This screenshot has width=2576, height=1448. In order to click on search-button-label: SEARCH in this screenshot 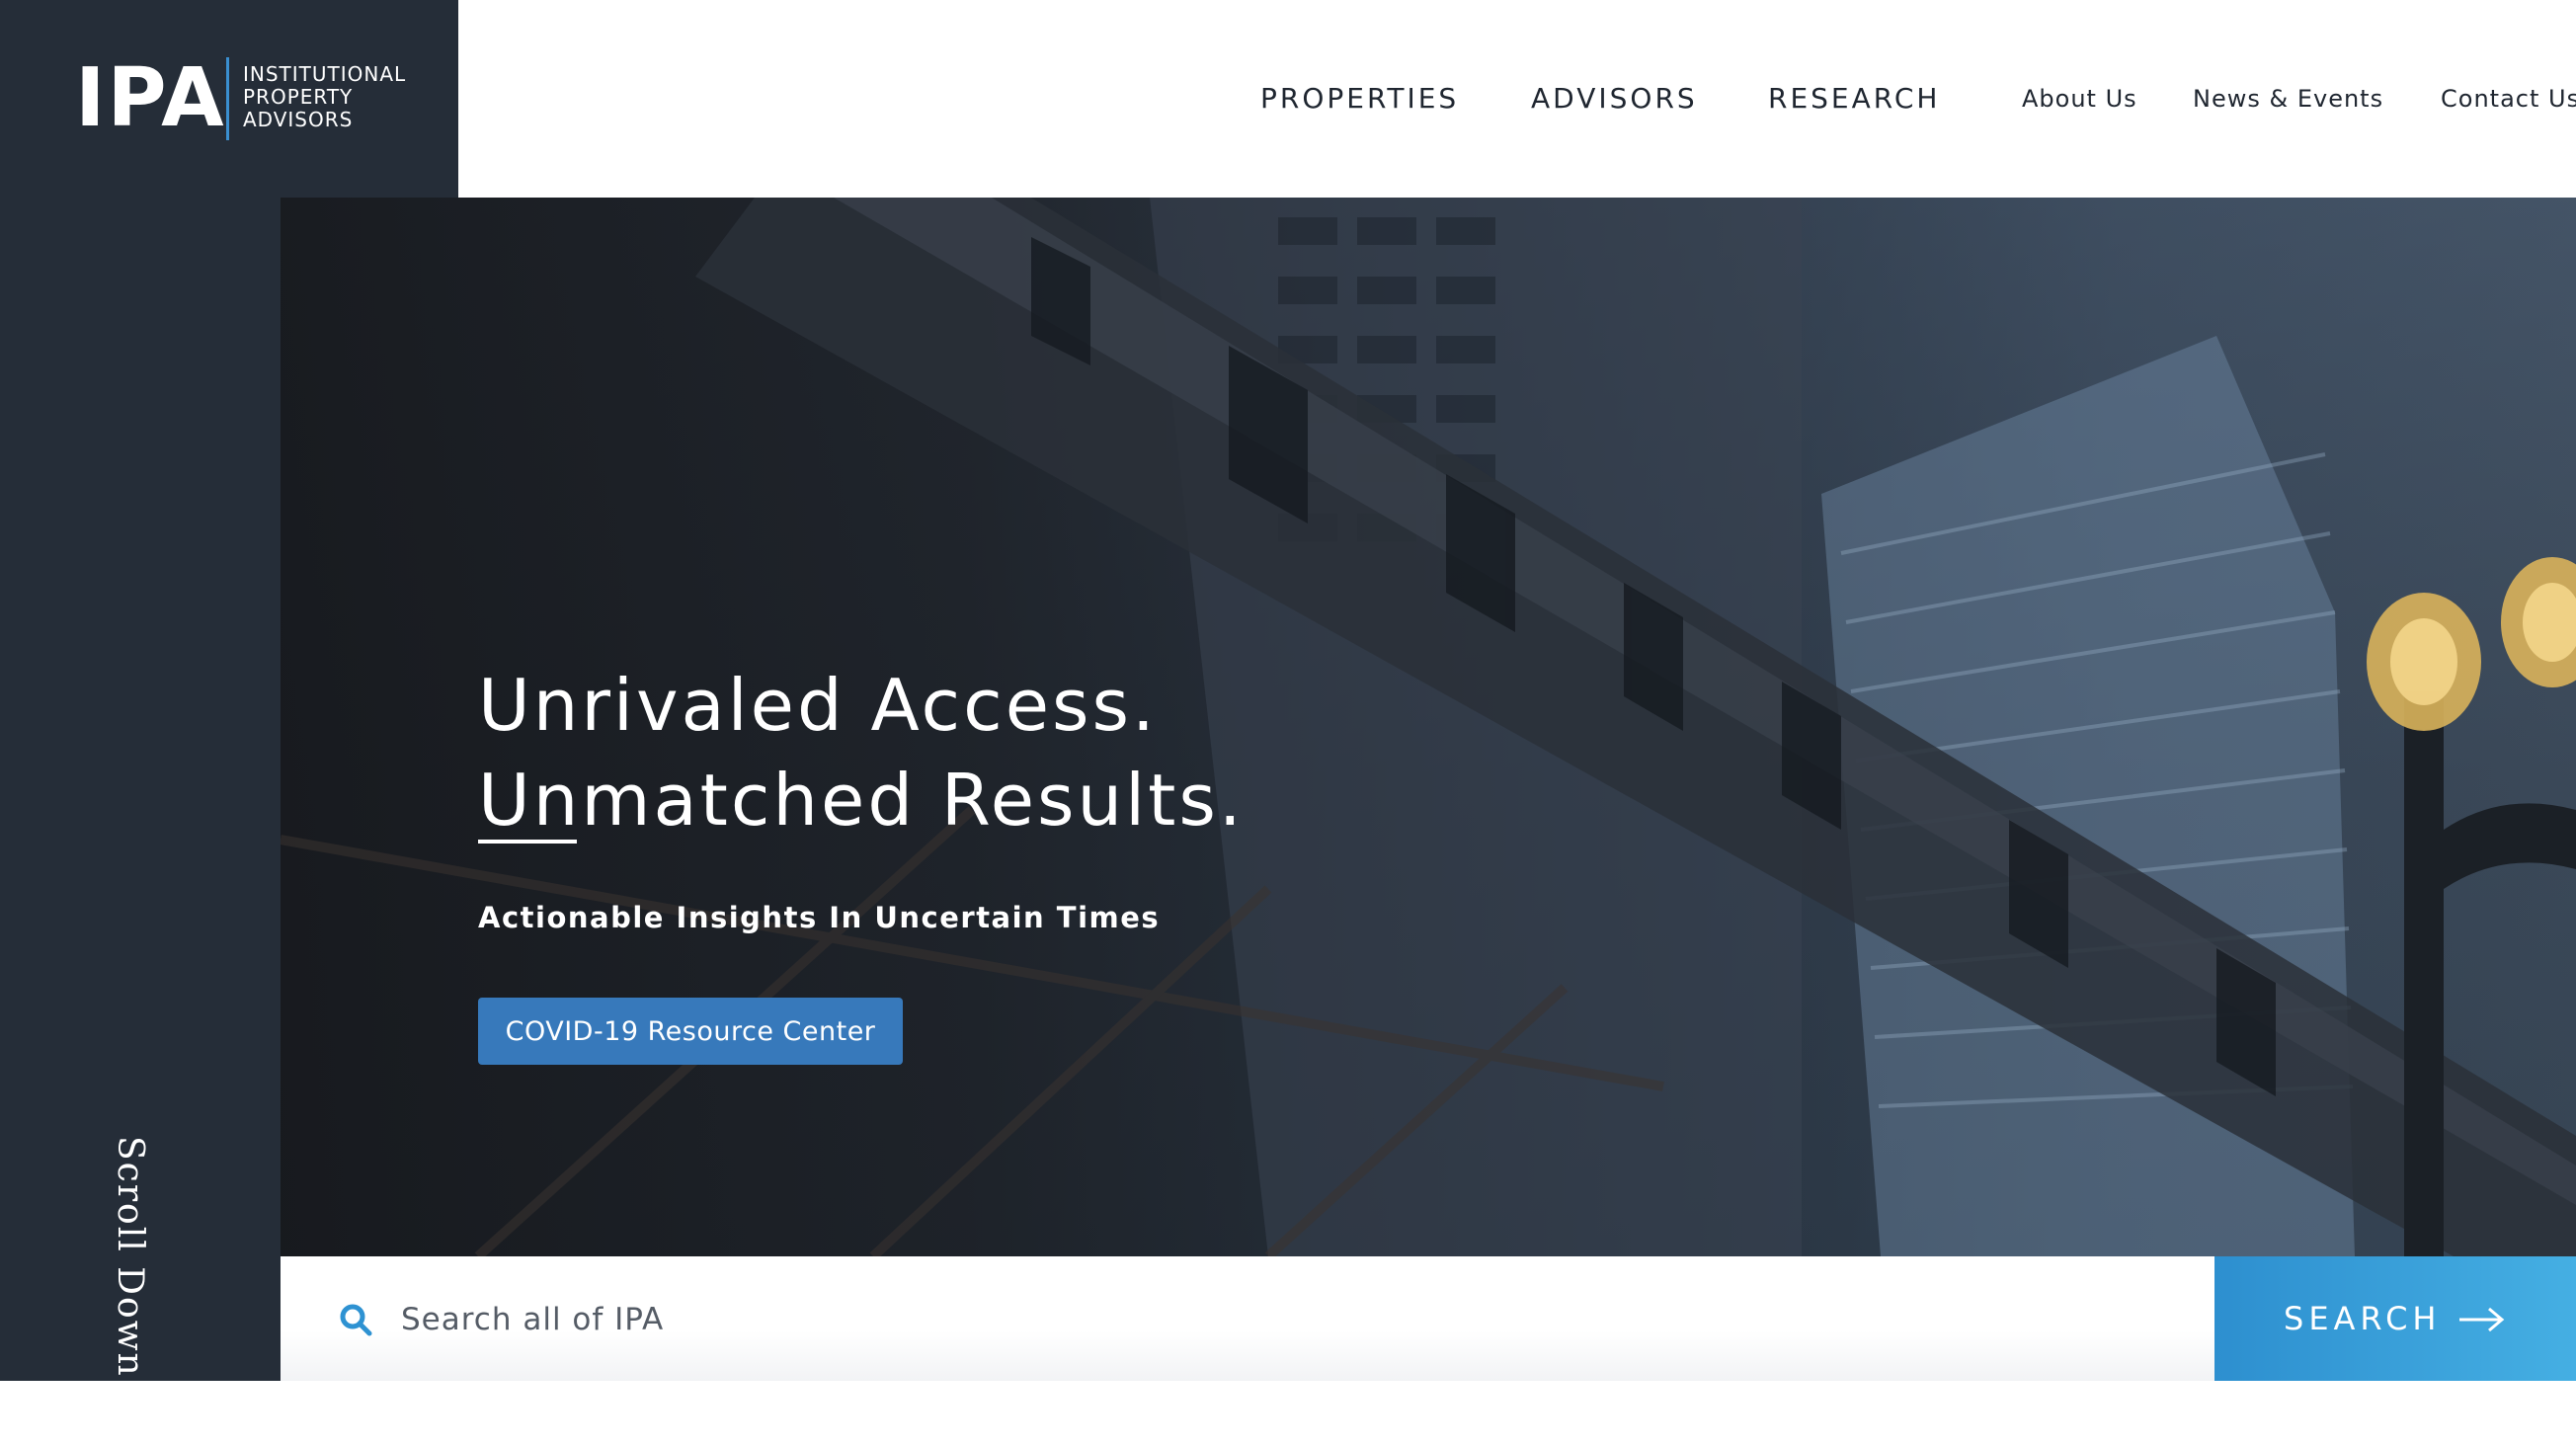, I will do `click(2363, 1319)`.